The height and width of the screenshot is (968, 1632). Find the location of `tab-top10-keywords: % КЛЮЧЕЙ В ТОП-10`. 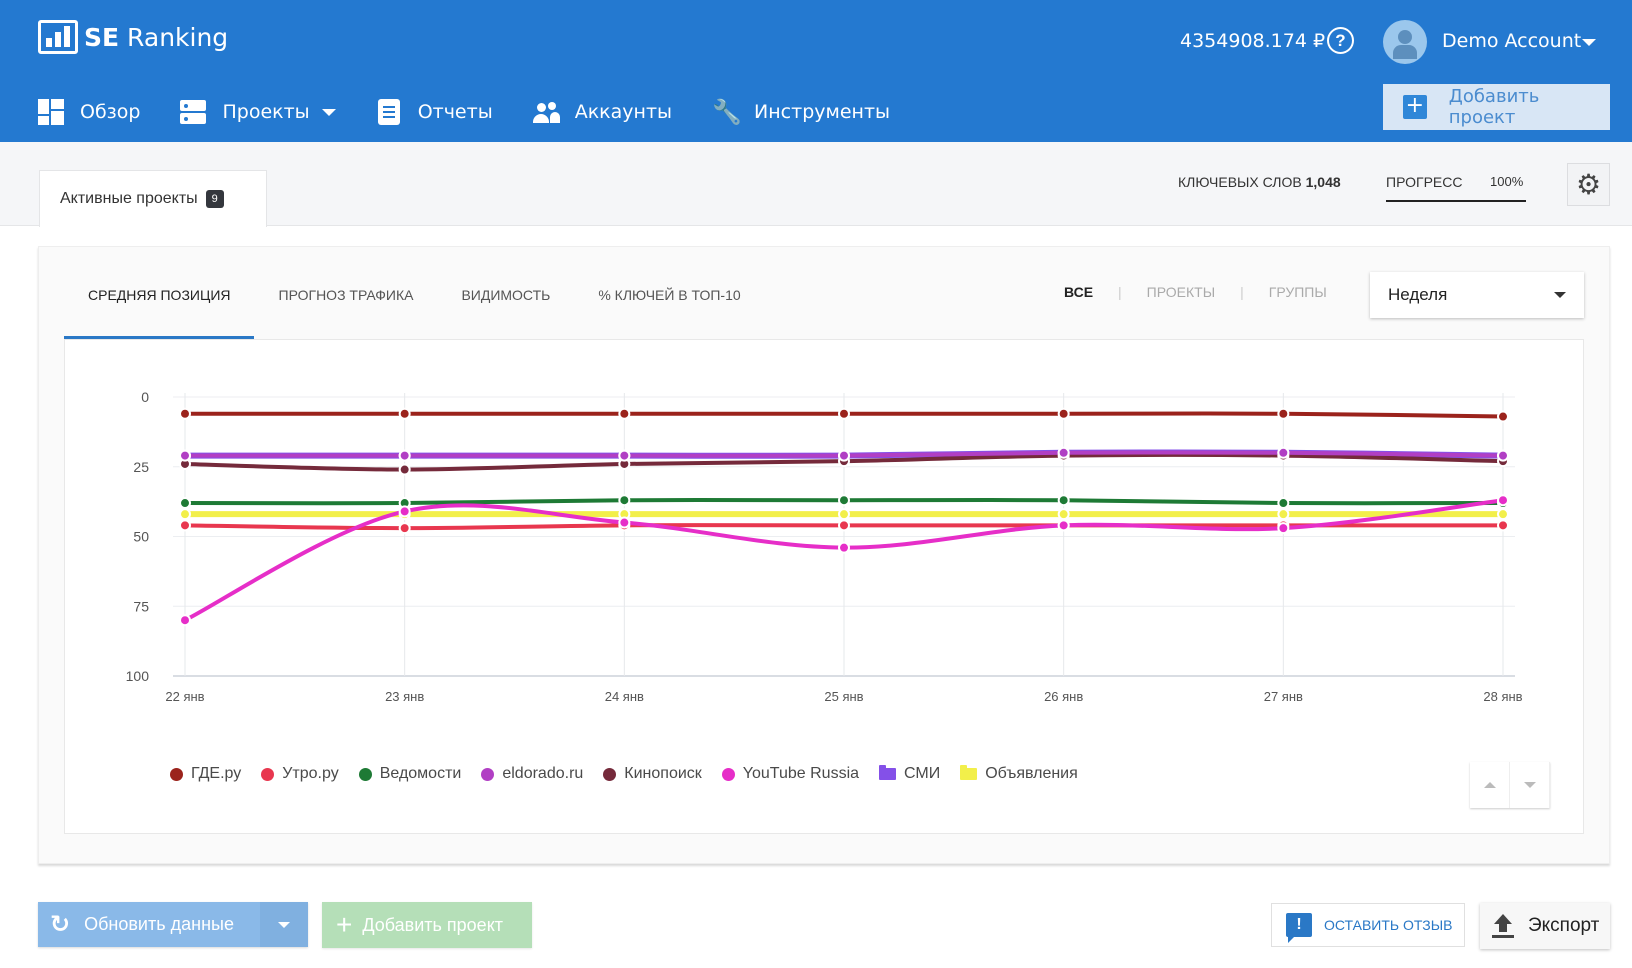

tab-top10-keywords: % КЛЮЧЕЙ В ТОП-10 is located at coordinates (669, 306).